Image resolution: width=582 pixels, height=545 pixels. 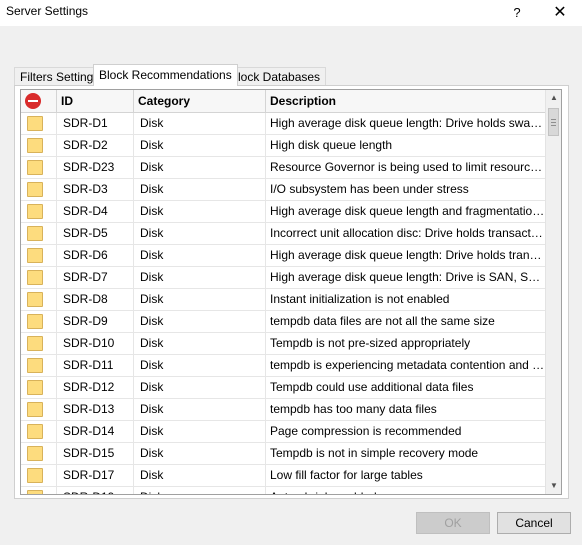 What do you see at coordinates (517, 13) in the screenshot?
I see `help-button: ?` at bounding box center [517, 13].